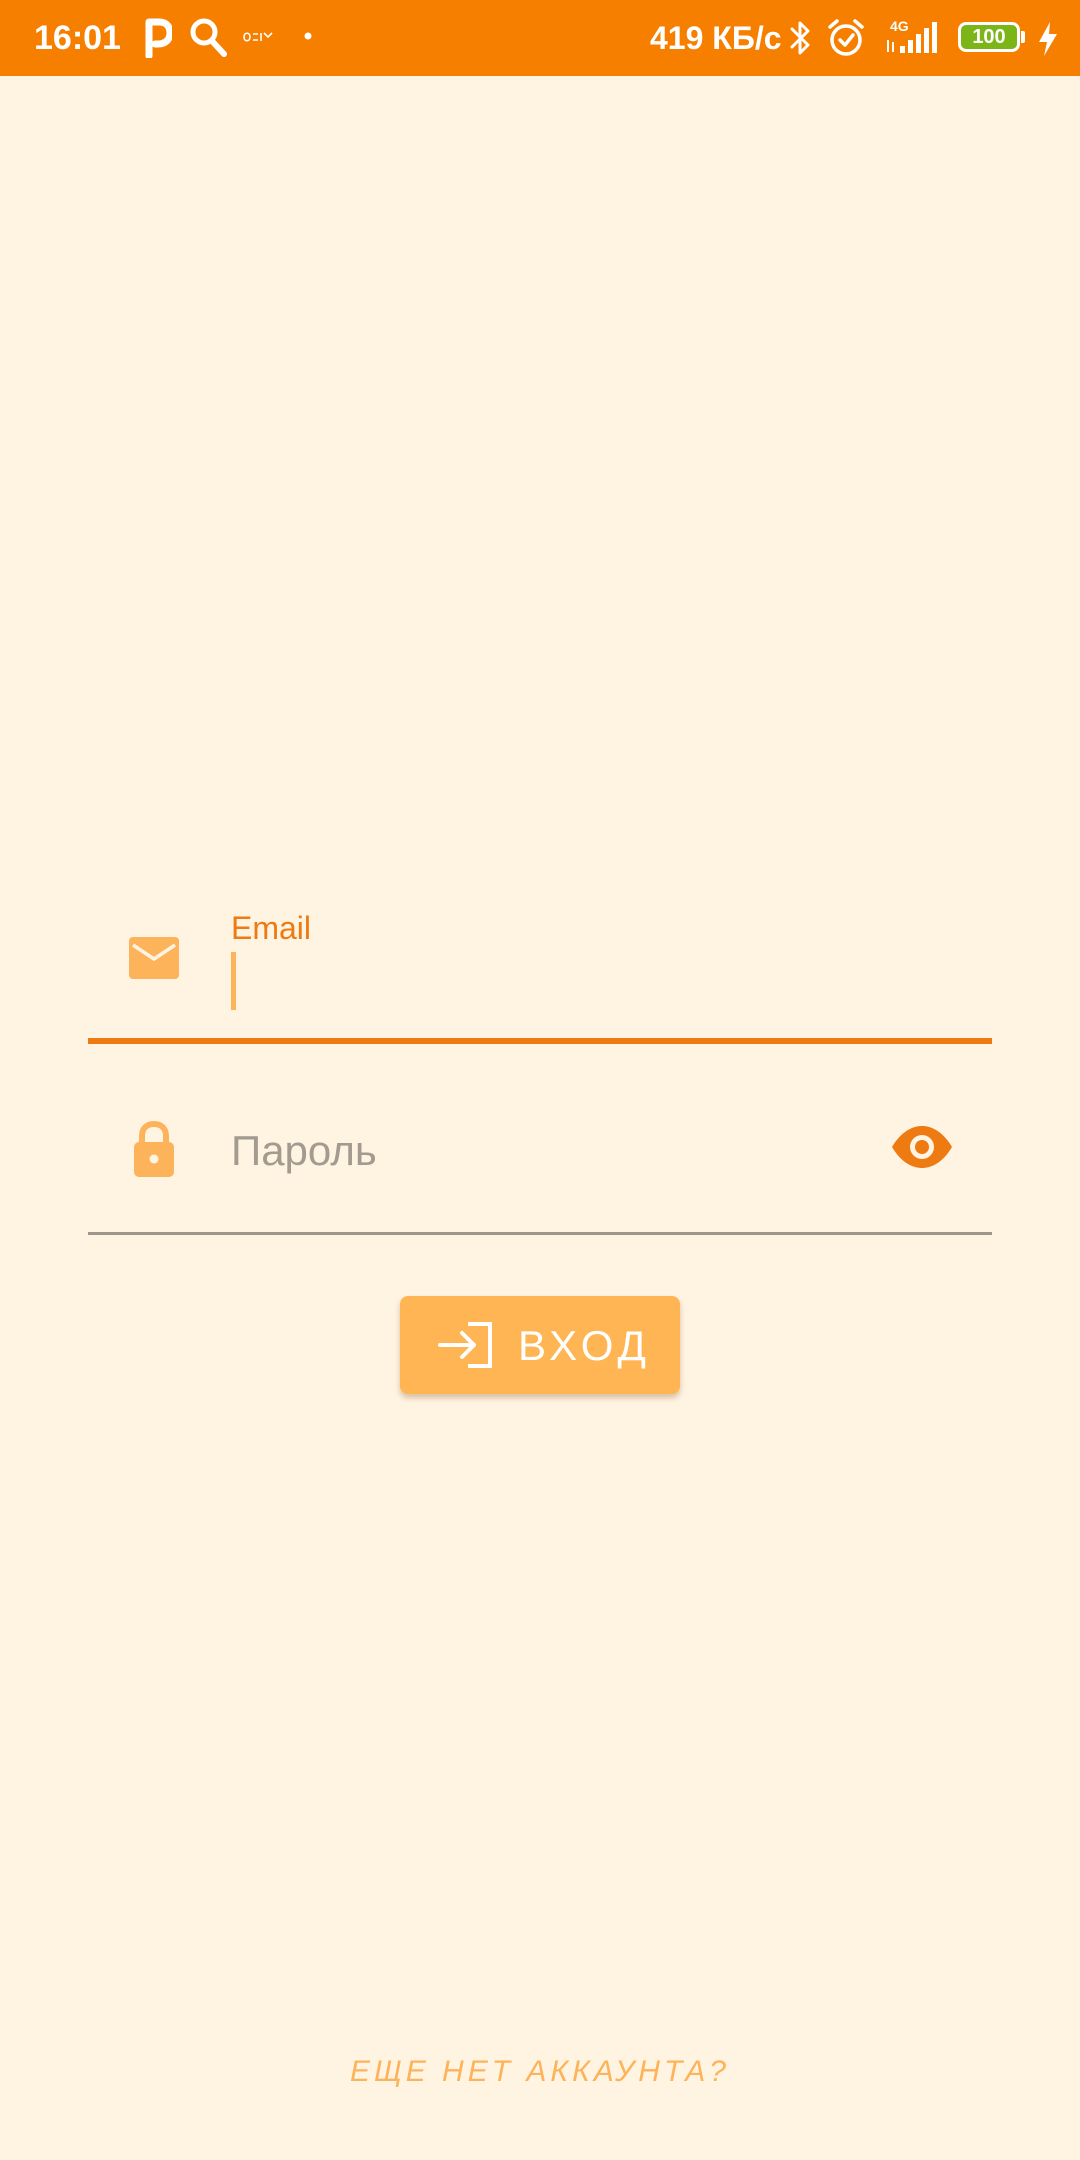  I want to click on battery-icon: 100, so click(989, 37).